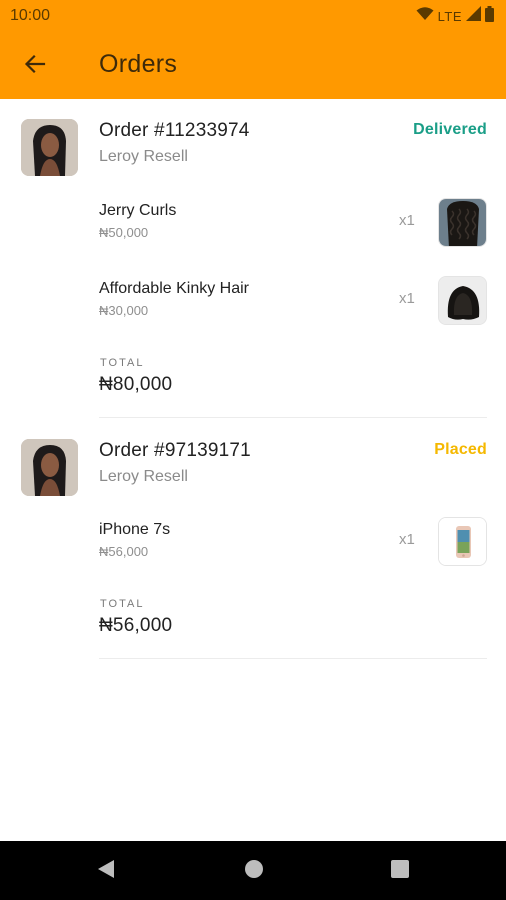  What do you see at coordinates (462, 222) in the screenshot?
I see `curly-hair-image` at bounding box center [462, 222].